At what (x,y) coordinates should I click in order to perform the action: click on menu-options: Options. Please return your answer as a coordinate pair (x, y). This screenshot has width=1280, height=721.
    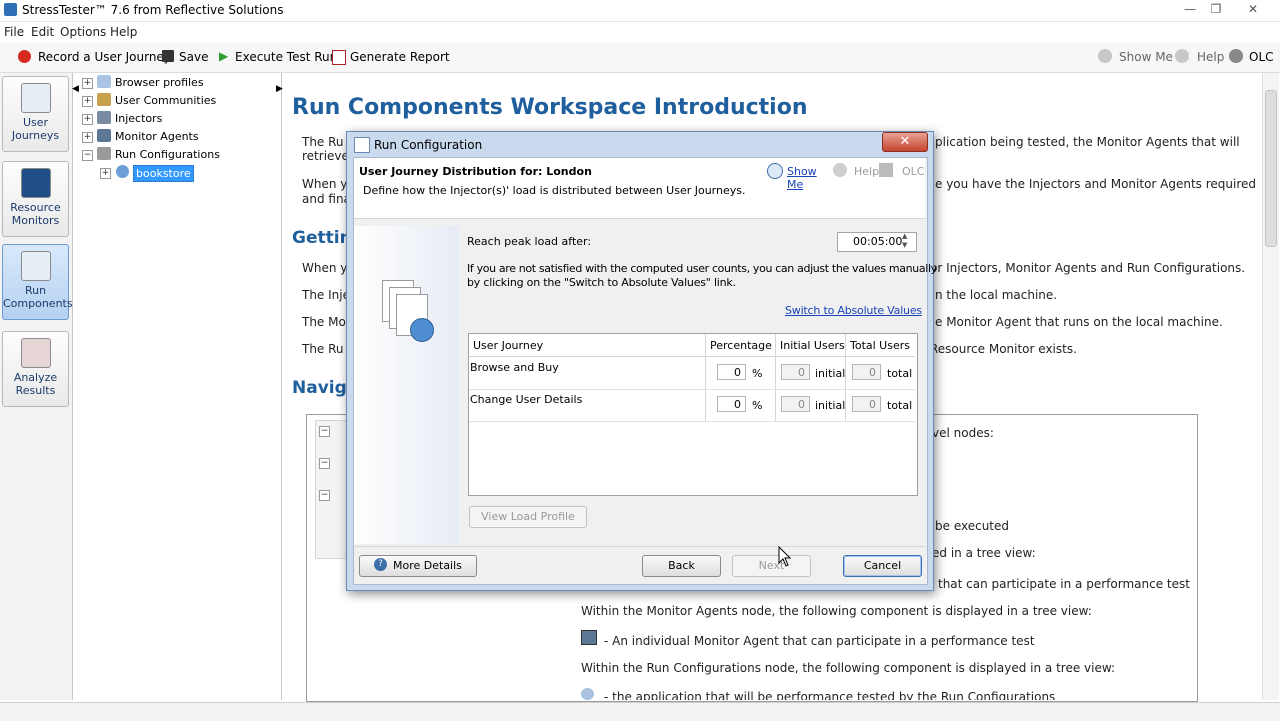
    Looking at the image, I should click on (83, 32).